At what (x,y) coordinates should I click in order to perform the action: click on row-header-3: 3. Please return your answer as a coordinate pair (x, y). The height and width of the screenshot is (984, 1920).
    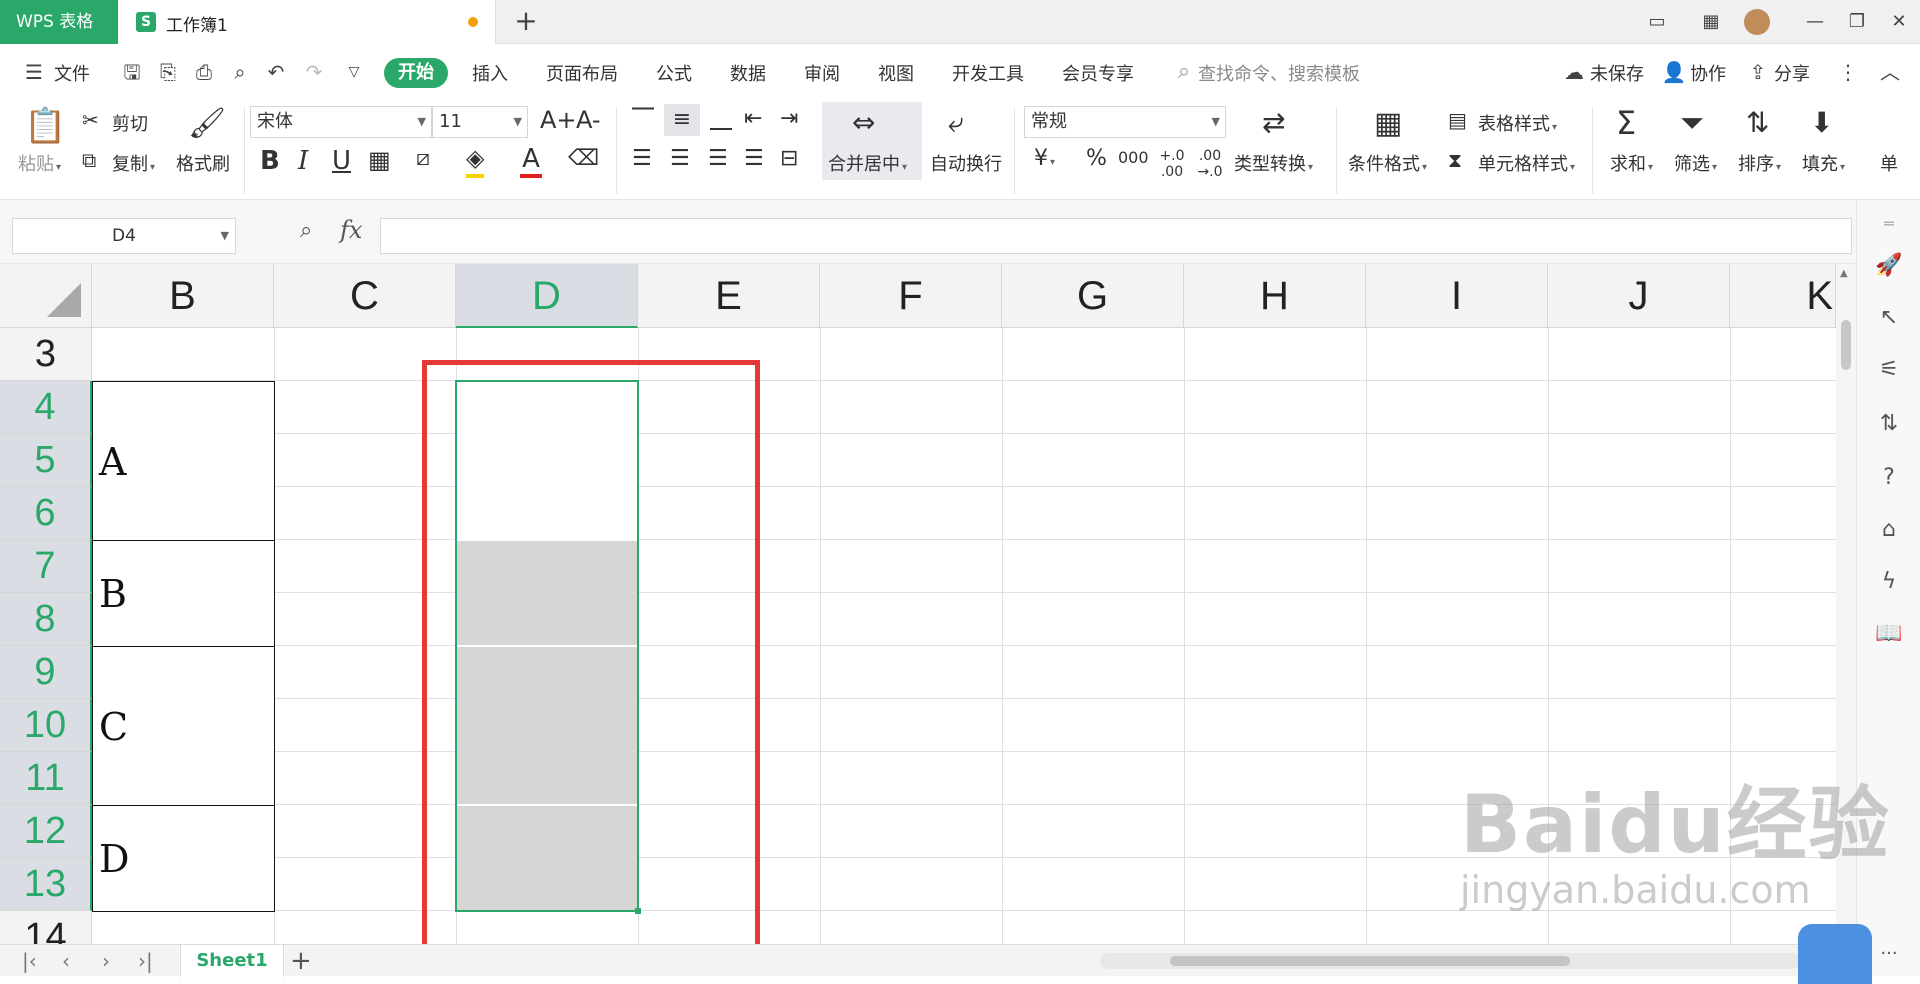
    Looking at the image, I should click on (46, 354).